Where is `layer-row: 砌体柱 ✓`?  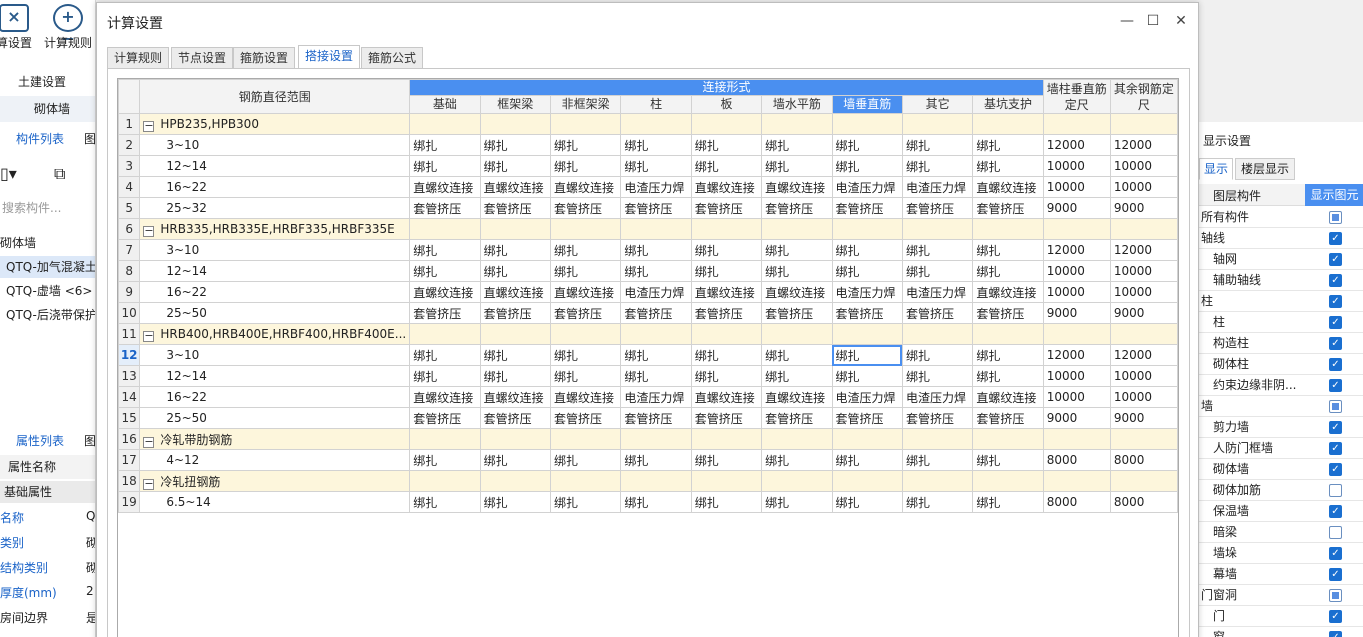 layer-row: 砌体柱 ✓ is located at coordinates (1281, 364).